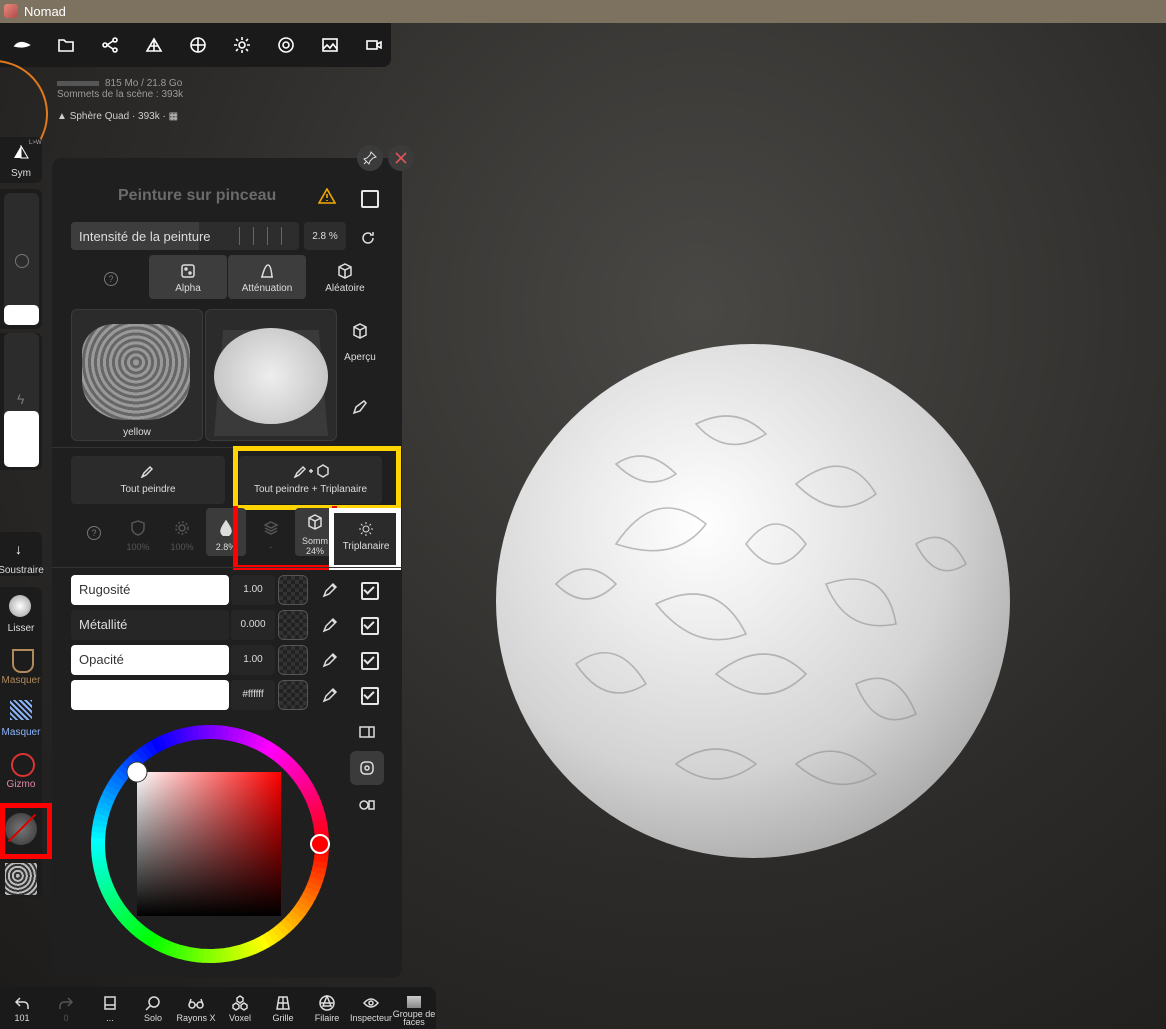 Image resolution: width=1166 pixels, height=1029 pixels. I want to click on tab-alpha: Alpha, so click(188, 277).